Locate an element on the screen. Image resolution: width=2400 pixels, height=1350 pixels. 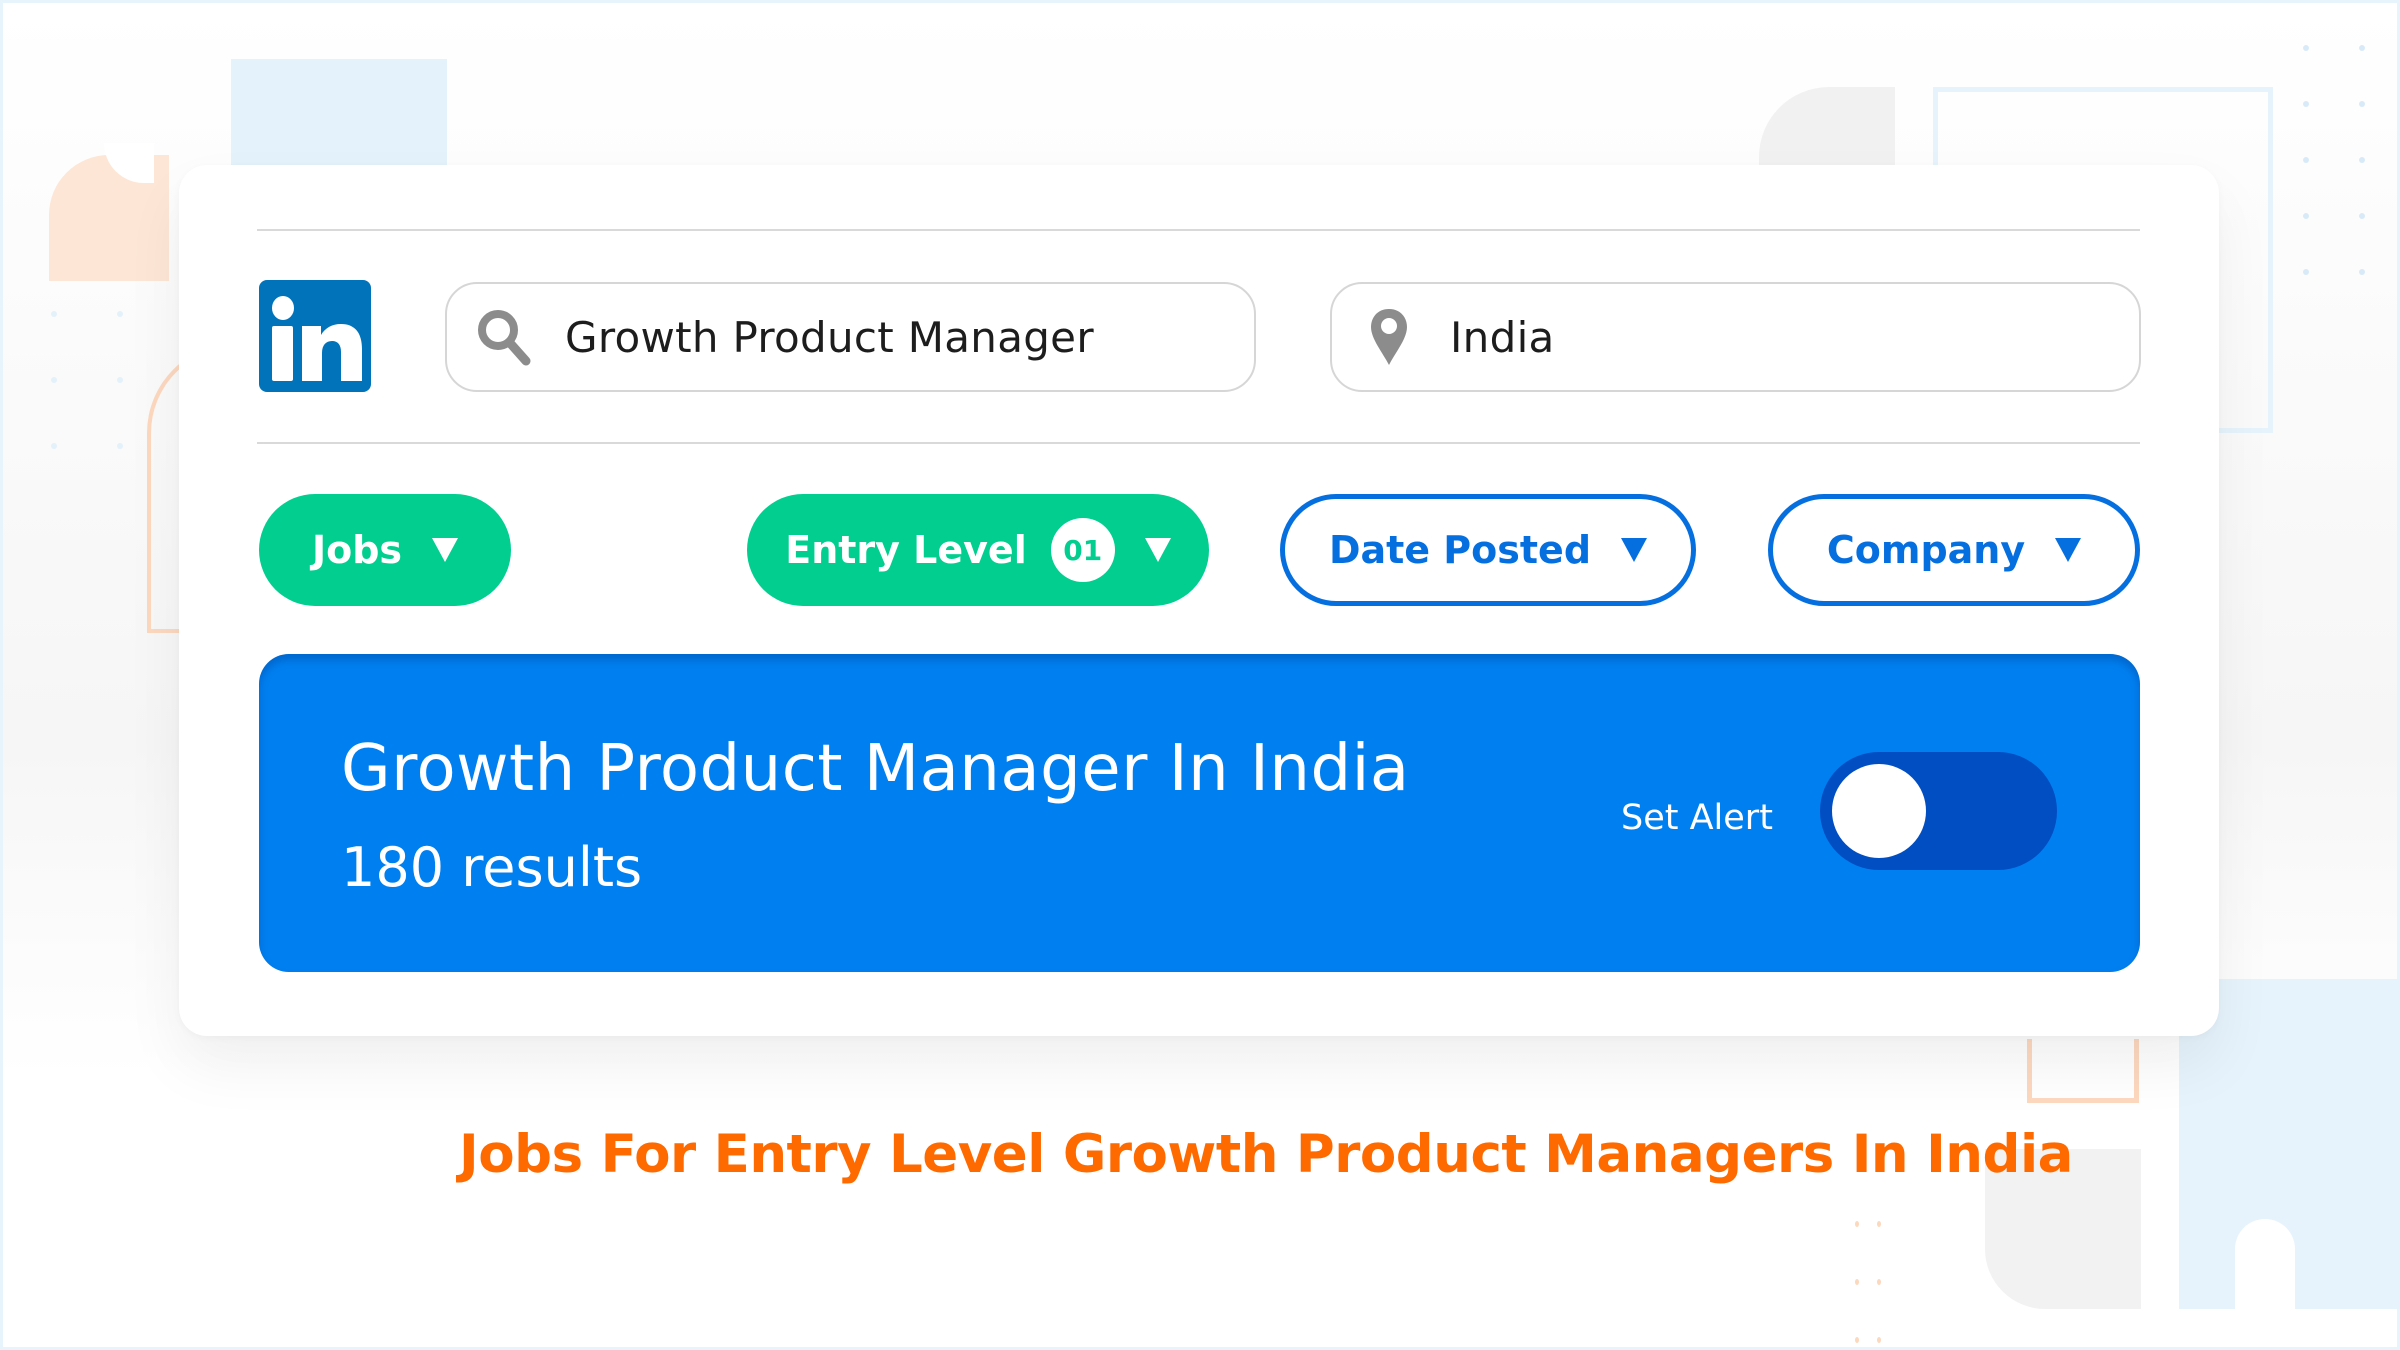
decorative-orange-square is located at coordinates (2083, 1071).